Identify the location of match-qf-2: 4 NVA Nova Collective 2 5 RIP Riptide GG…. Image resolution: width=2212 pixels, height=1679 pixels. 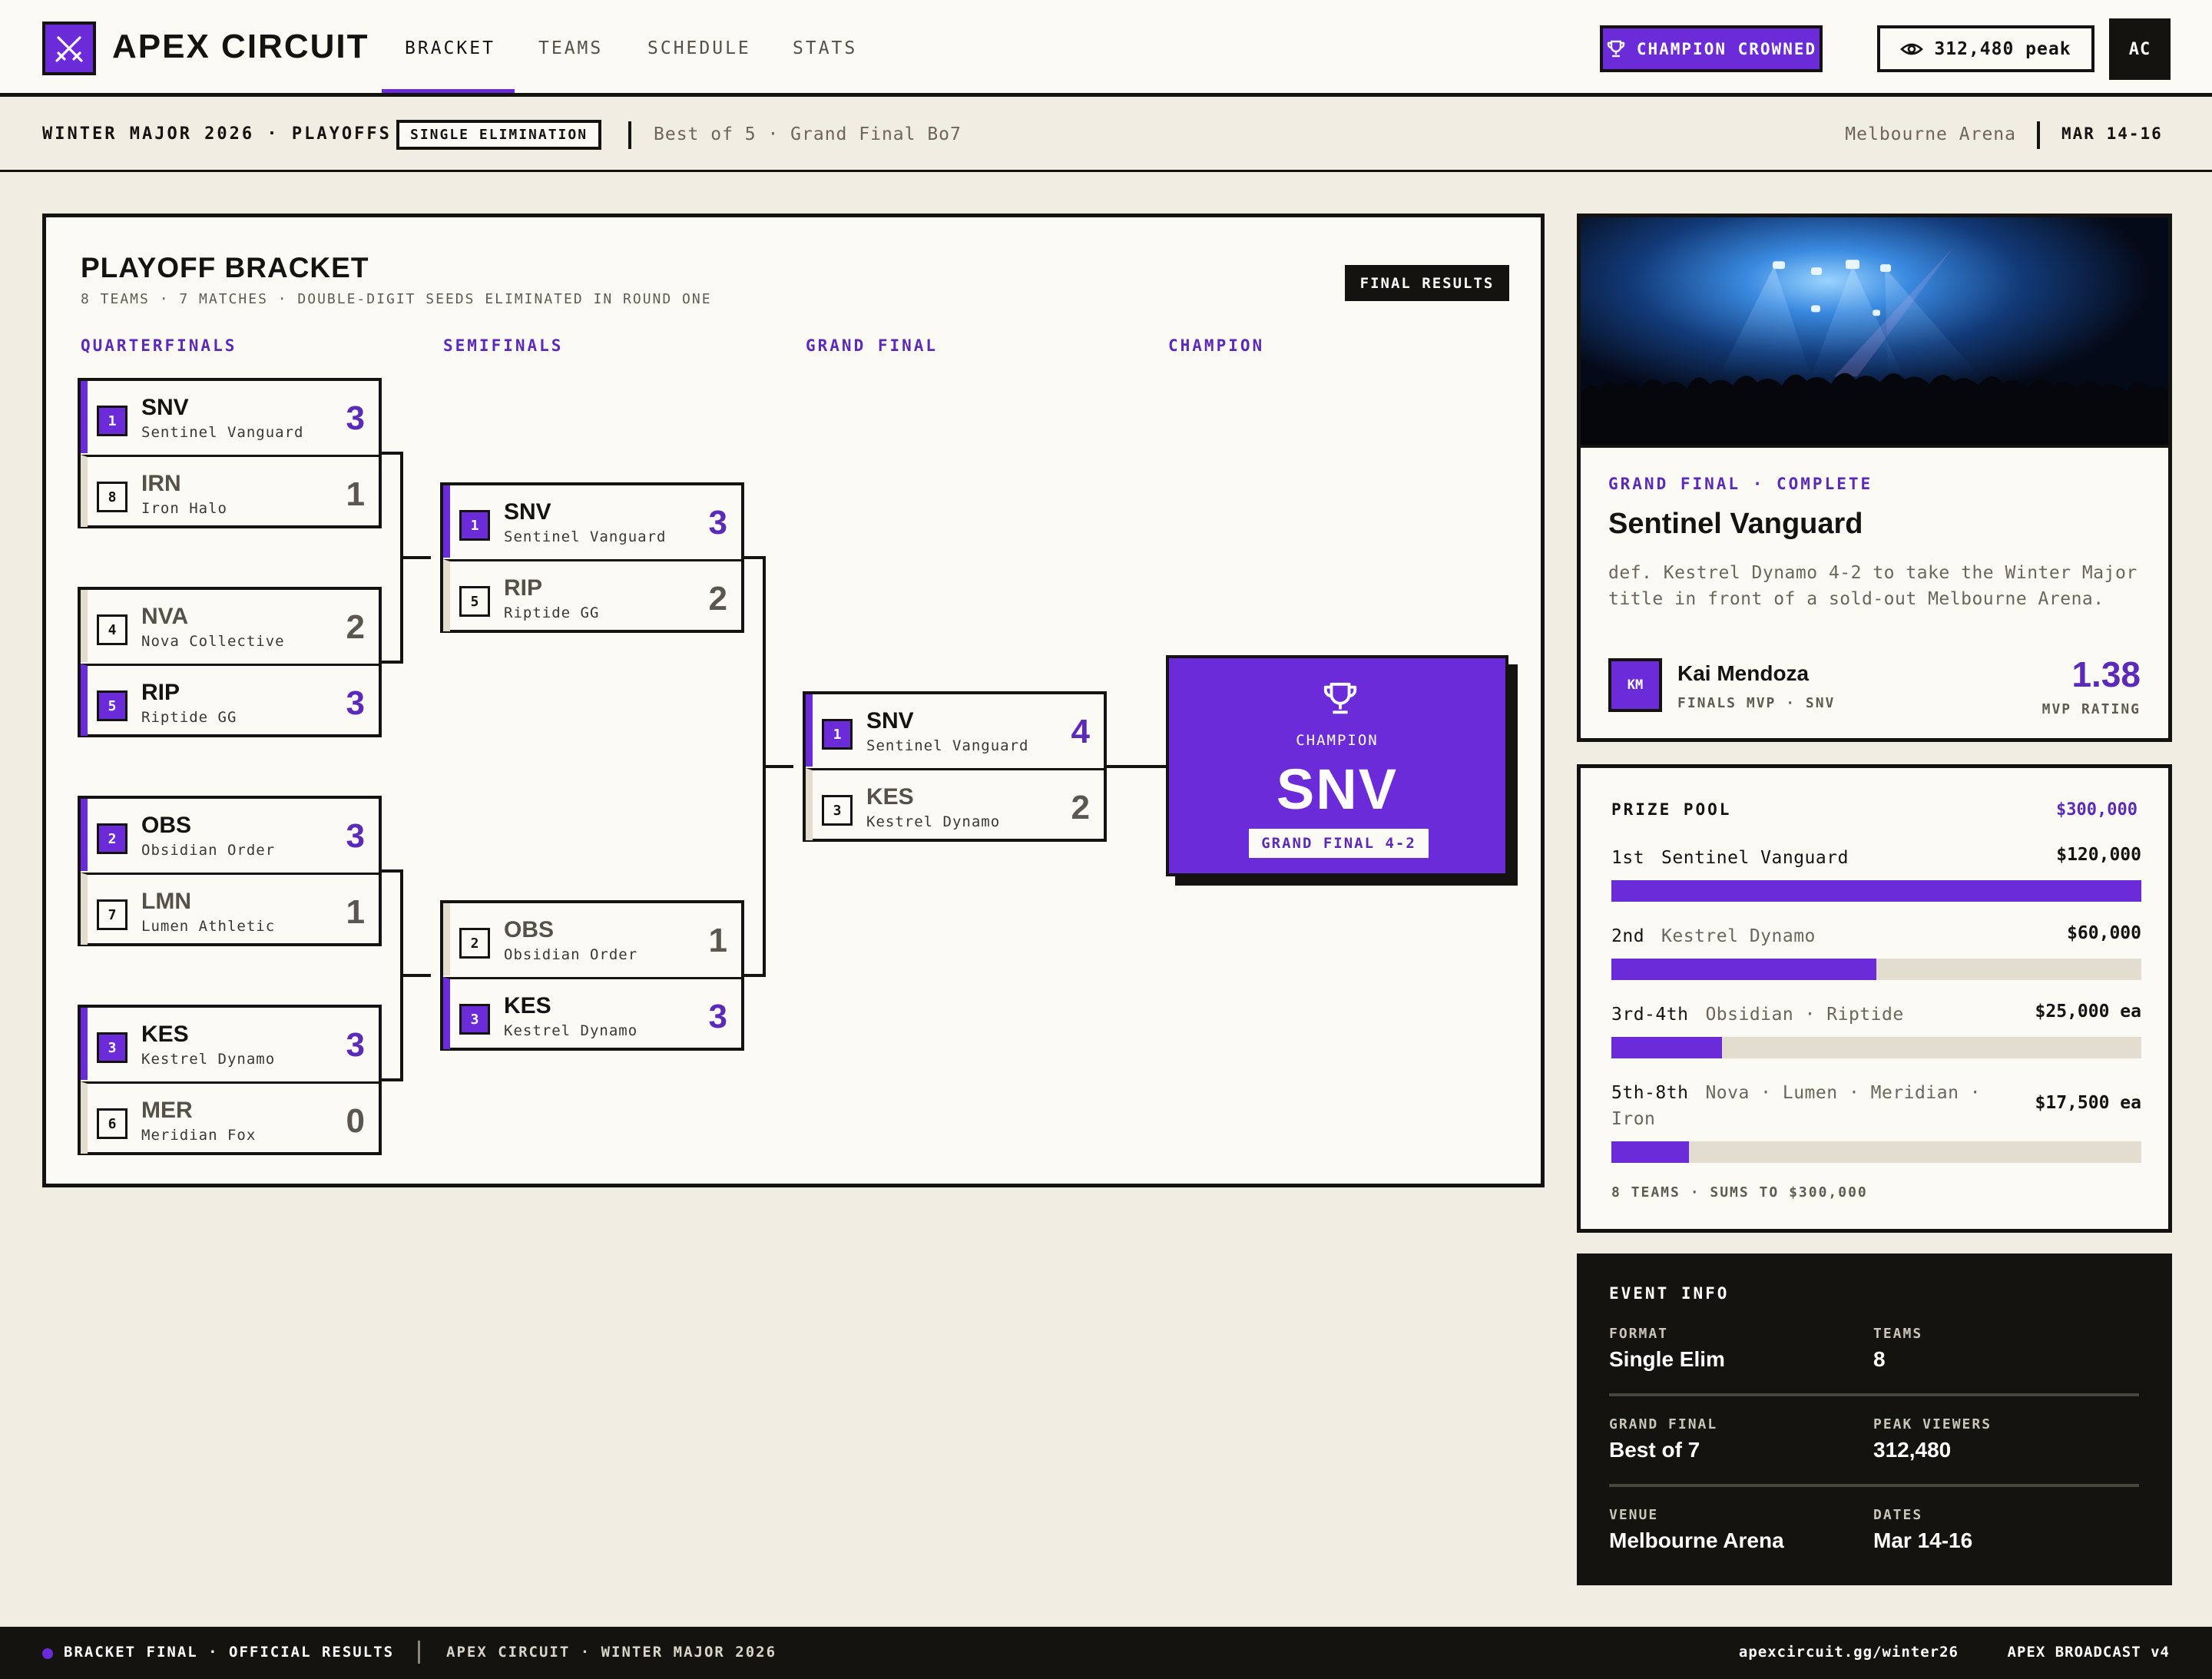
(230, 662).